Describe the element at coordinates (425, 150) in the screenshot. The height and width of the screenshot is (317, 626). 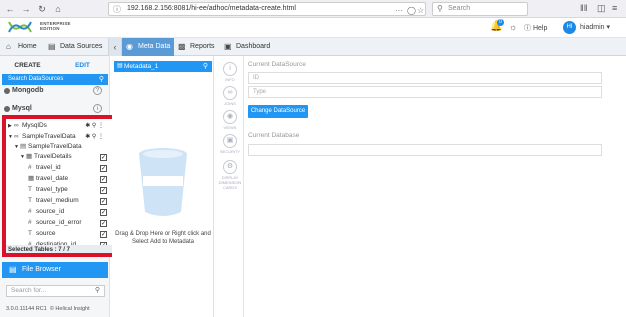
I see `current-database-field` at that location.